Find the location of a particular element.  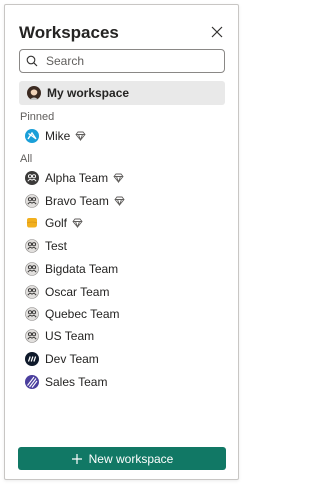

workspace-item-golf: Golf is located at coordinates (54, 223).